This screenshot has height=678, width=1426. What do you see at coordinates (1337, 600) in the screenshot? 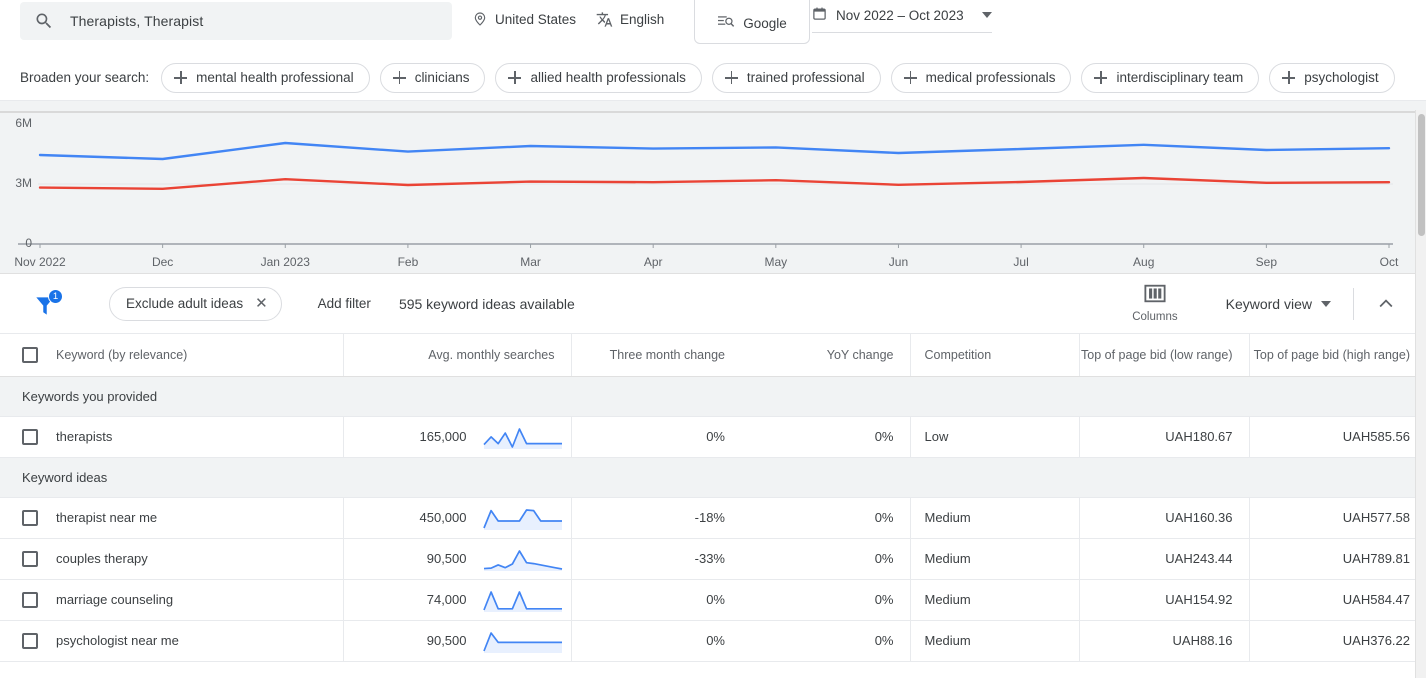
I see `cell-bid-high: UAH584.47` at bounding box center [1337, 600].